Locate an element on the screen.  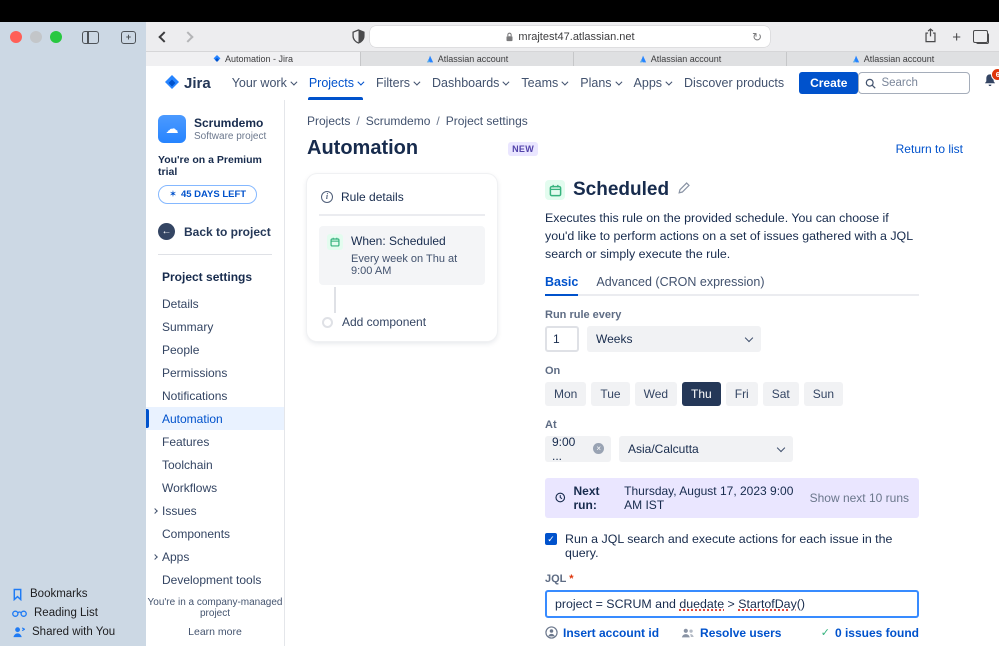
nav-label: Dashboards is located at coordinates (466, 83).